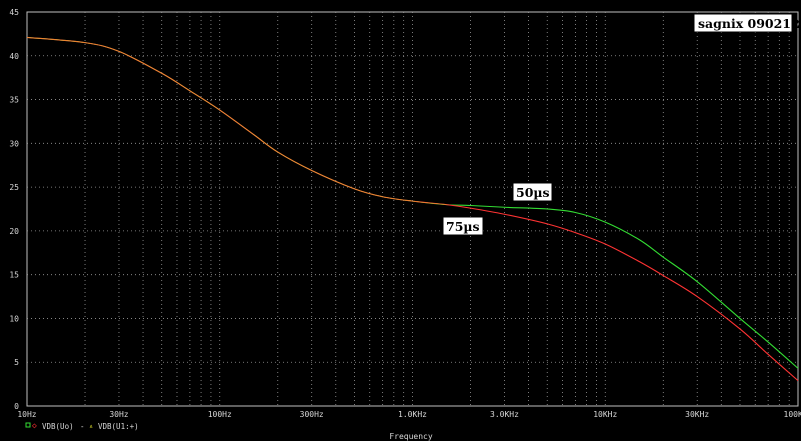 The image size is (801, 441). I want to click on annotation-75us: 75µs, so click(463, 226).